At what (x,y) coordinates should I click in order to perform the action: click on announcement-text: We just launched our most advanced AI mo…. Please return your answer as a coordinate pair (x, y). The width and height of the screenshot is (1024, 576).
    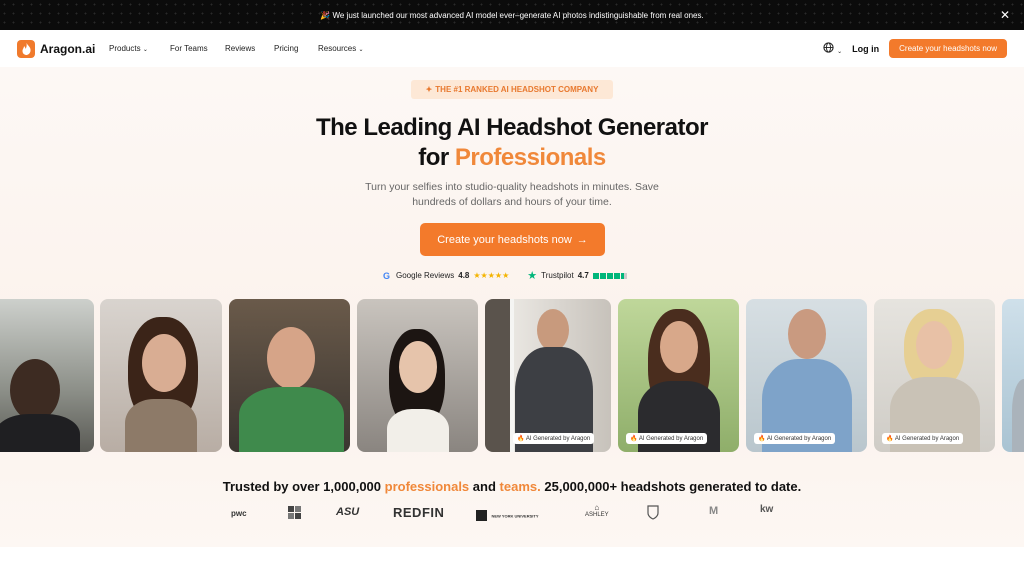
    Looking at the image, I should click on (518, 15).